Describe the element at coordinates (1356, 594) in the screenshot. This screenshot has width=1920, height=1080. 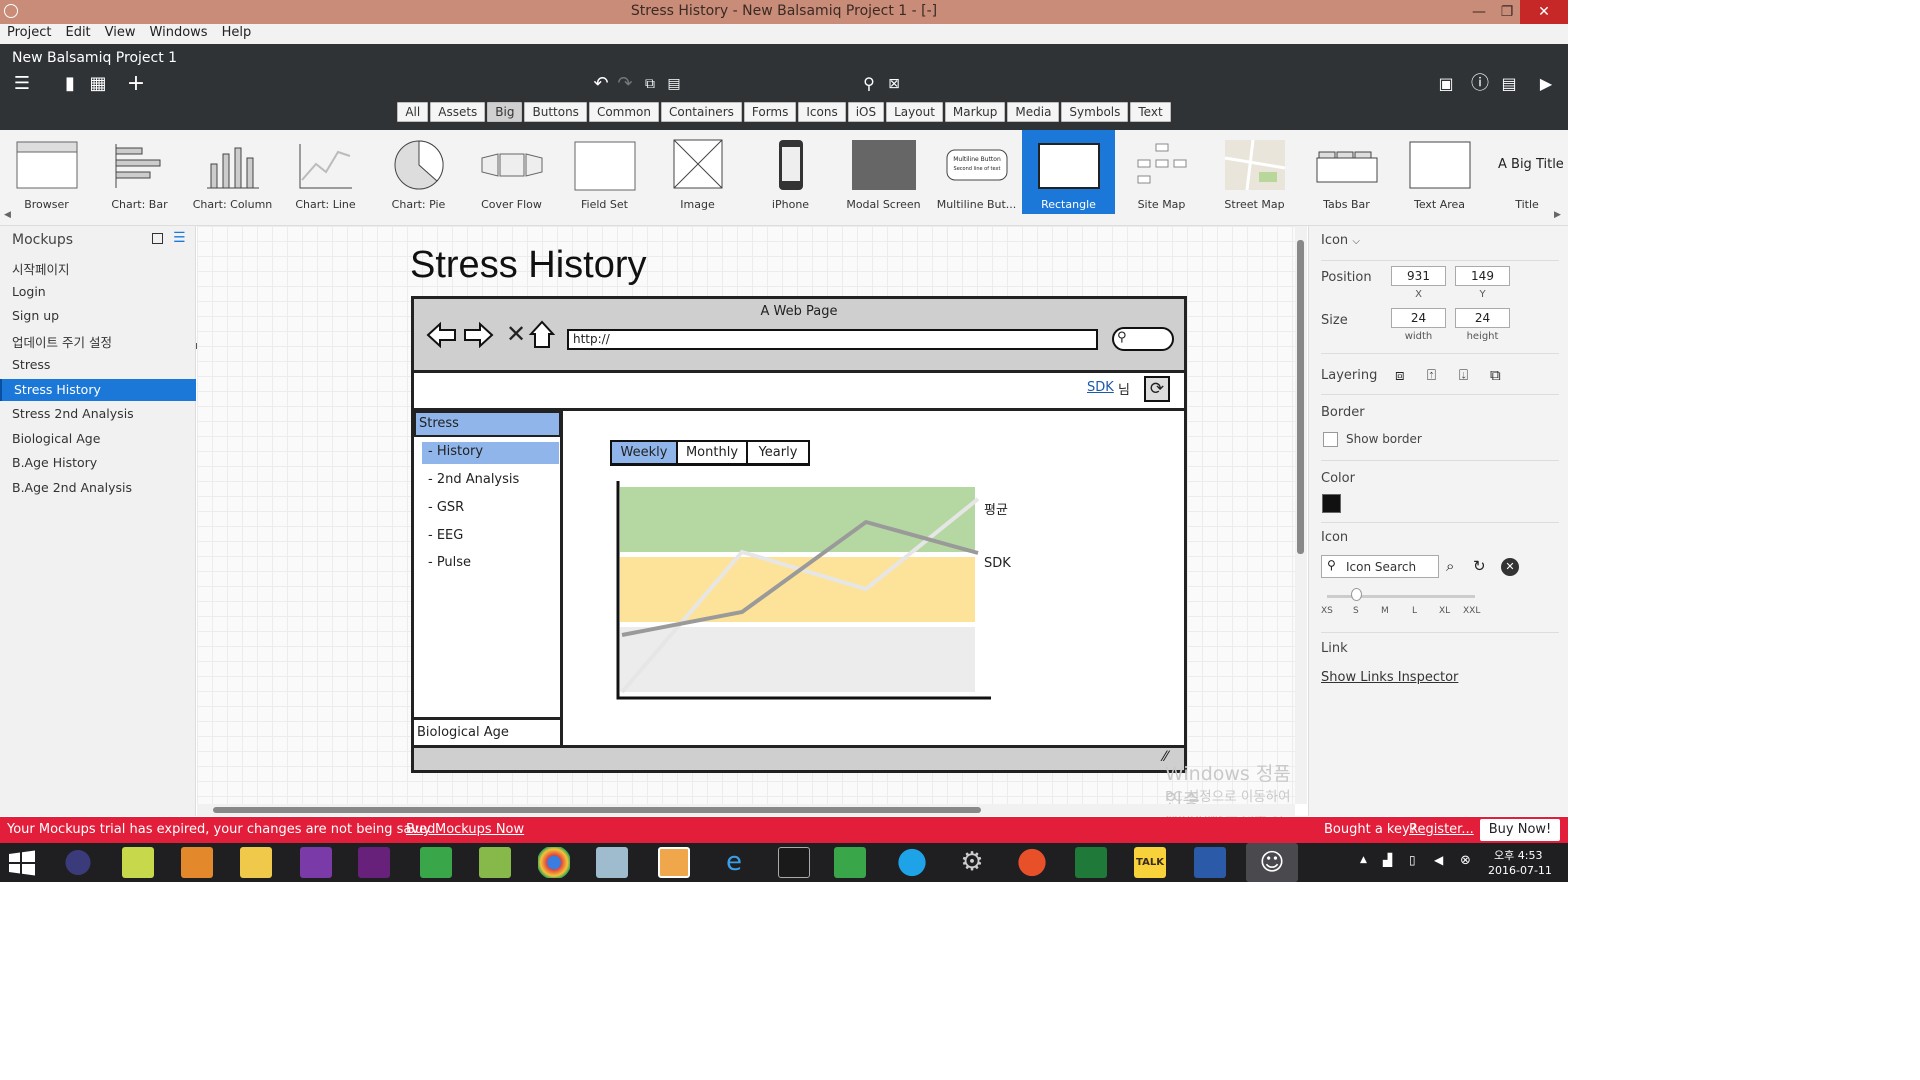
I see `icon-size-slider-thumb` at that location.